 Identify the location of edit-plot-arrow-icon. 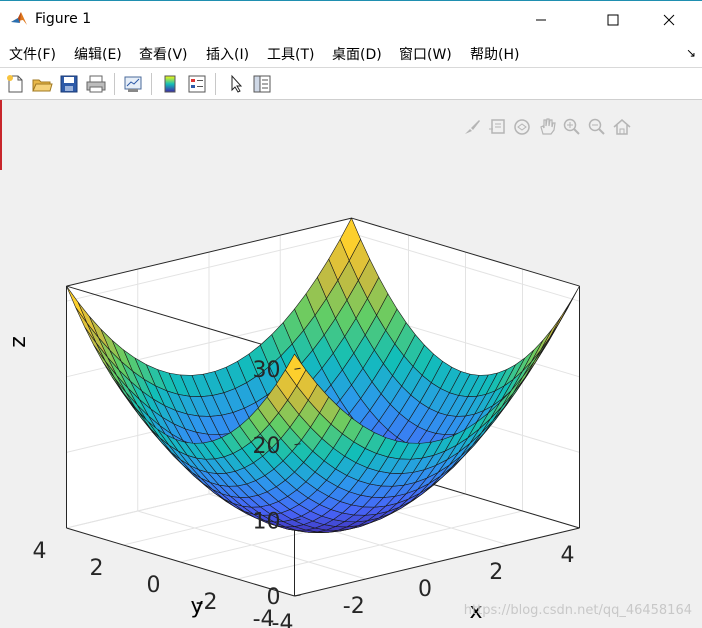
(236, 84).